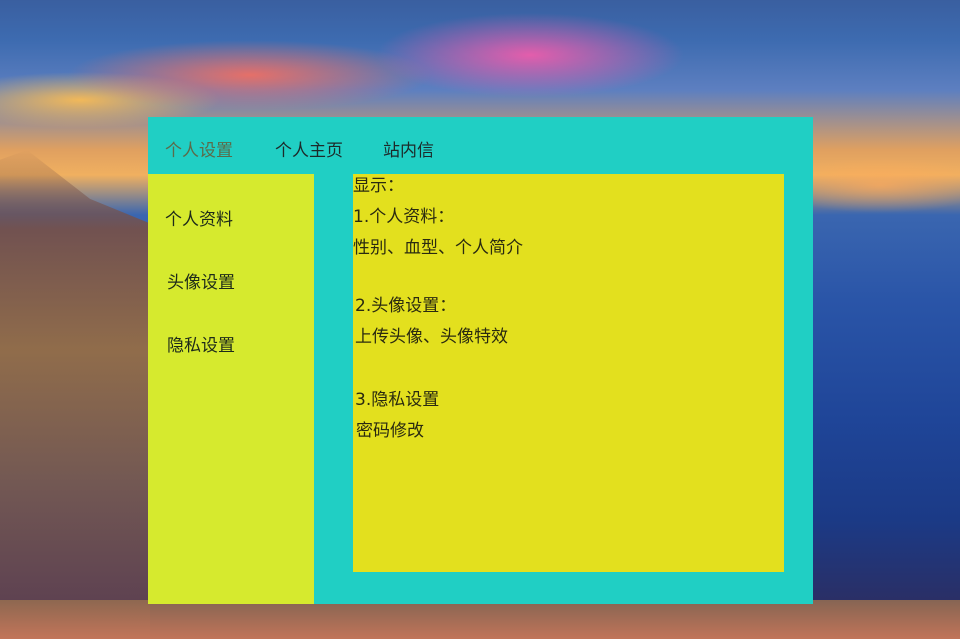  I want to click on top-nav: 个人设置 个人主页 站内信, so click(480, 145).